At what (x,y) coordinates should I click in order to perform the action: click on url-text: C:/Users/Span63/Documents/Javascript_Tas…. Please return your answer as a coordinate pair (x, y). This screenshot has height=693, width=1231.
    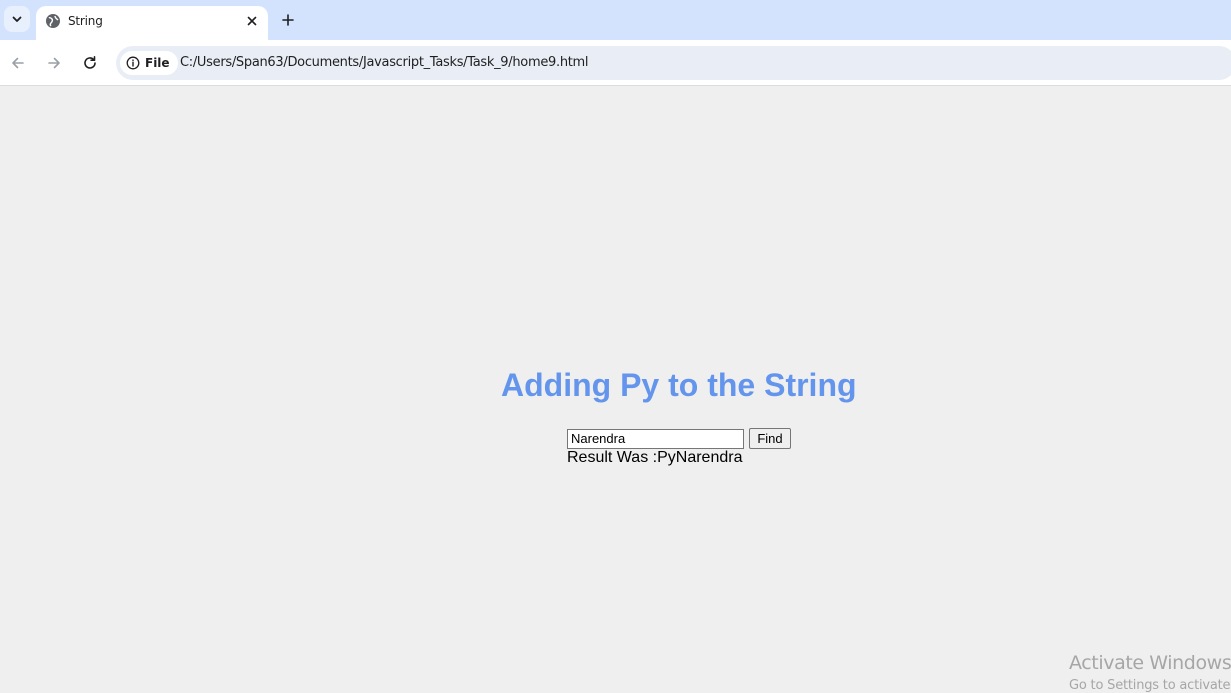
    Looking at the image, I should click on (384, 62).